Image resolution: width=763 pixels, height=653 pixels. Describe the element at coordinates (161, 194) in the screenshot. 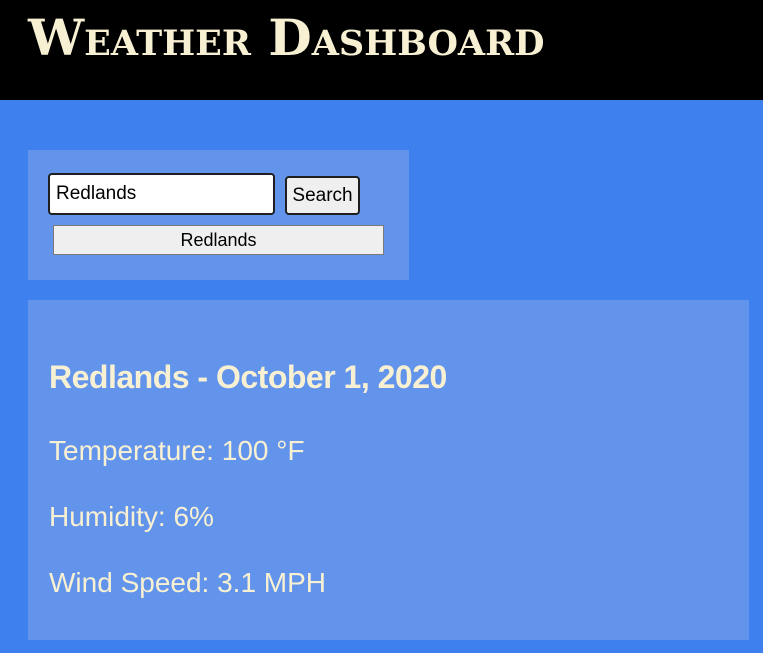

I see `city-search-input` at that location.